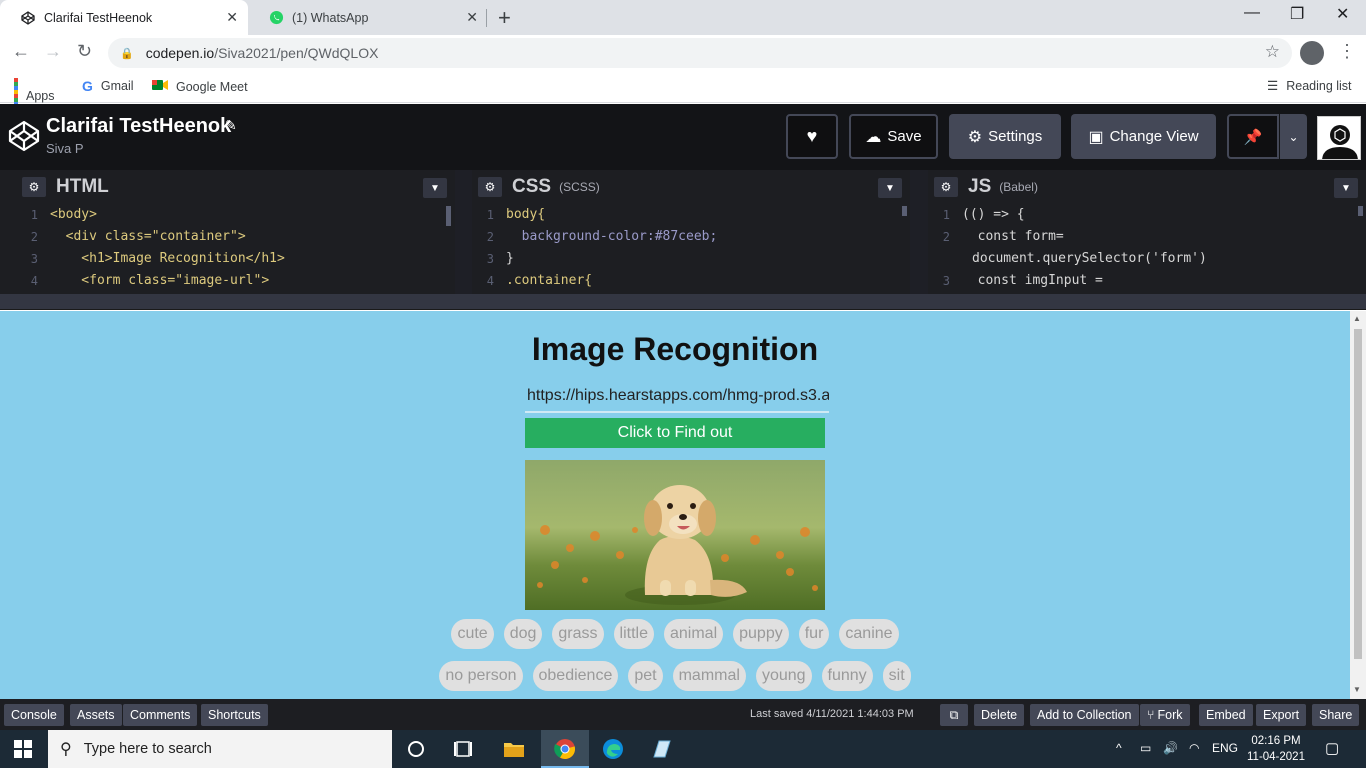  What do you see at coordinates (96, 715) in the screenshot?
I see `assets-button: Assets` at bounding box center [96, 715].